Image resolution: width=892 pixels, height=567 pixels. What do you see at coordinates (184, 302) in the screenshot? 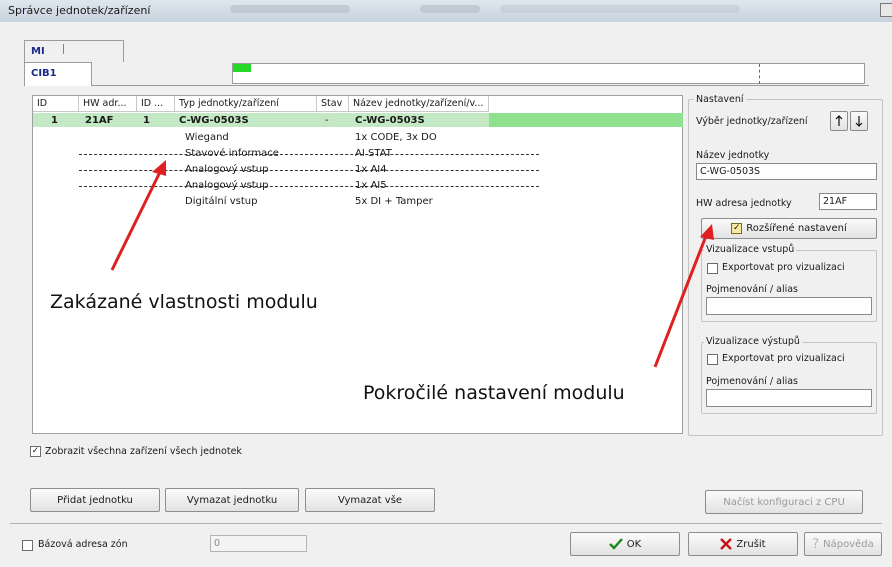
I see `annotation-disabled-properties: Zakázané vlastnosti modulu` at bounding box center [184, 302].